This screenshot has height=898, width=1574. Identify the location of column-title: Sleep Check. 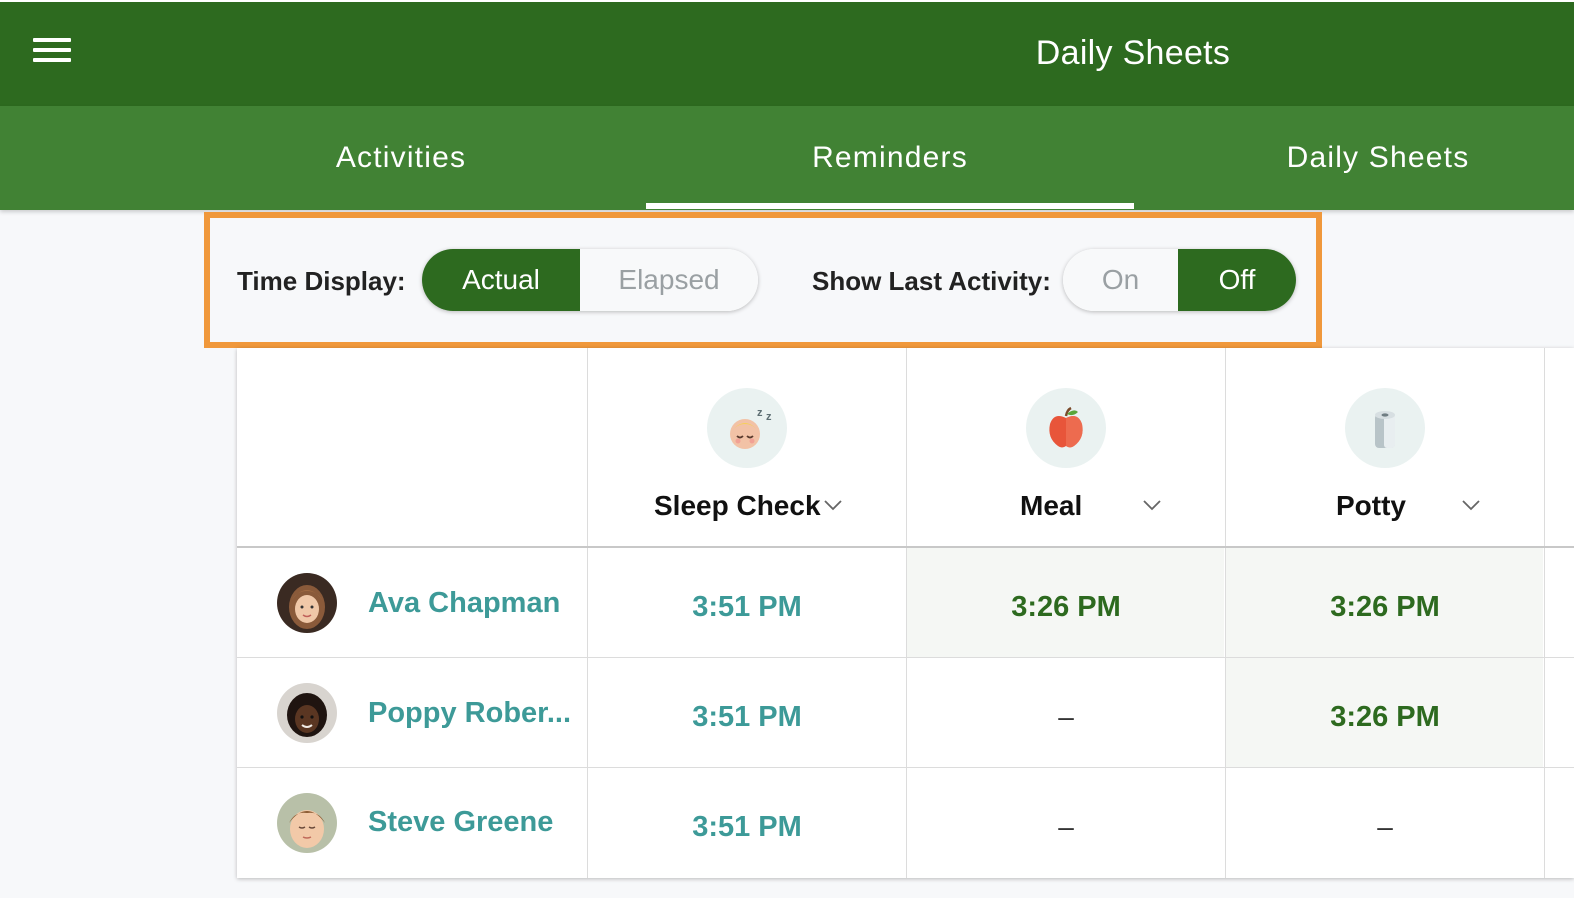
(737, 505).